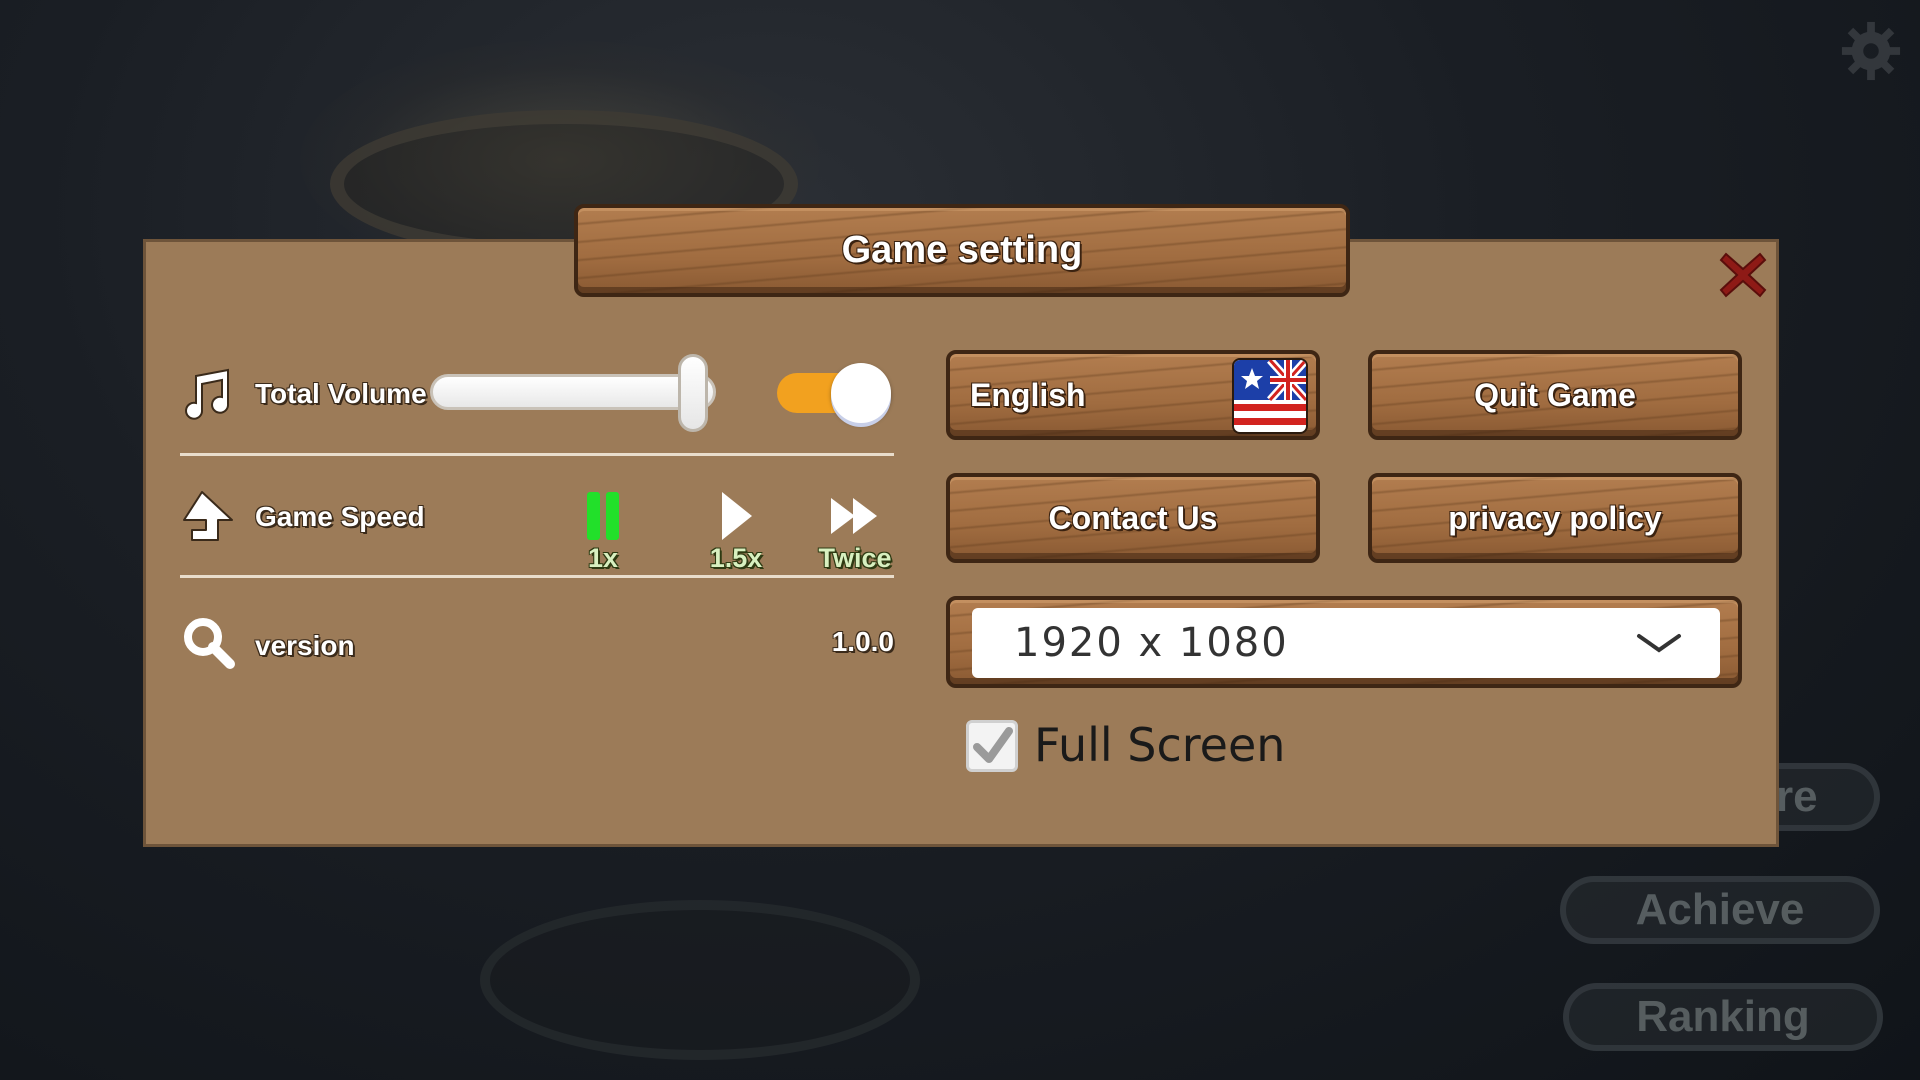  What do you see at coordinates (1659, 643) in the screenshot?
I see `chevron-down-icon` at bounding box center [1659, 643].